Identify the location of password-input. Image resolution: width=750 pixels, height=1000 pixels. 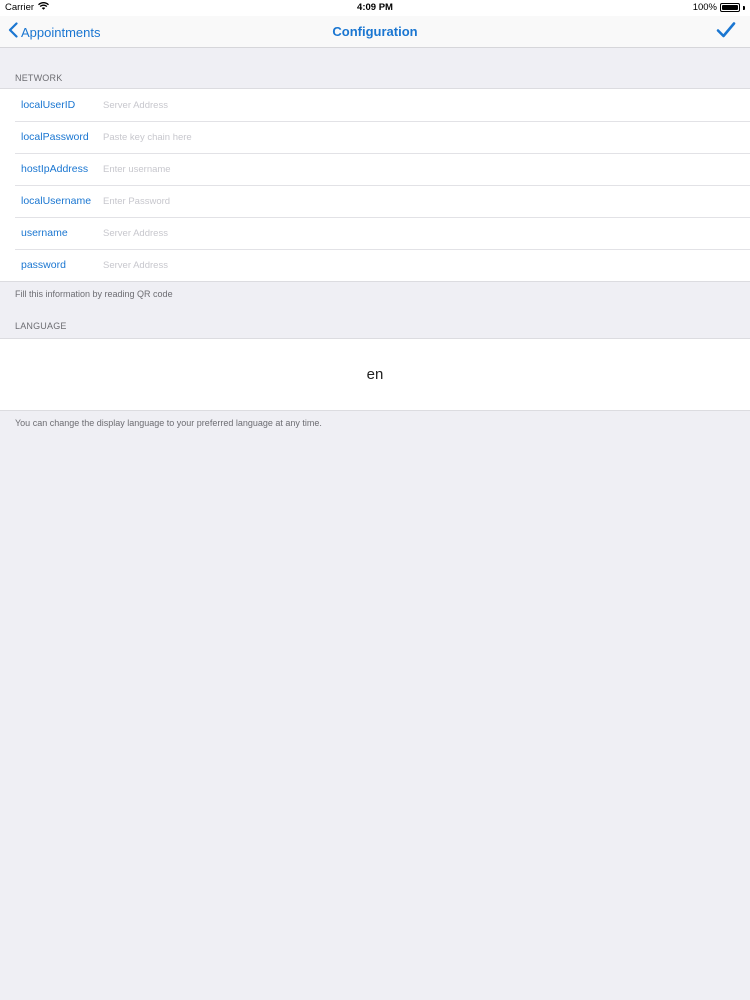
(426, 265).